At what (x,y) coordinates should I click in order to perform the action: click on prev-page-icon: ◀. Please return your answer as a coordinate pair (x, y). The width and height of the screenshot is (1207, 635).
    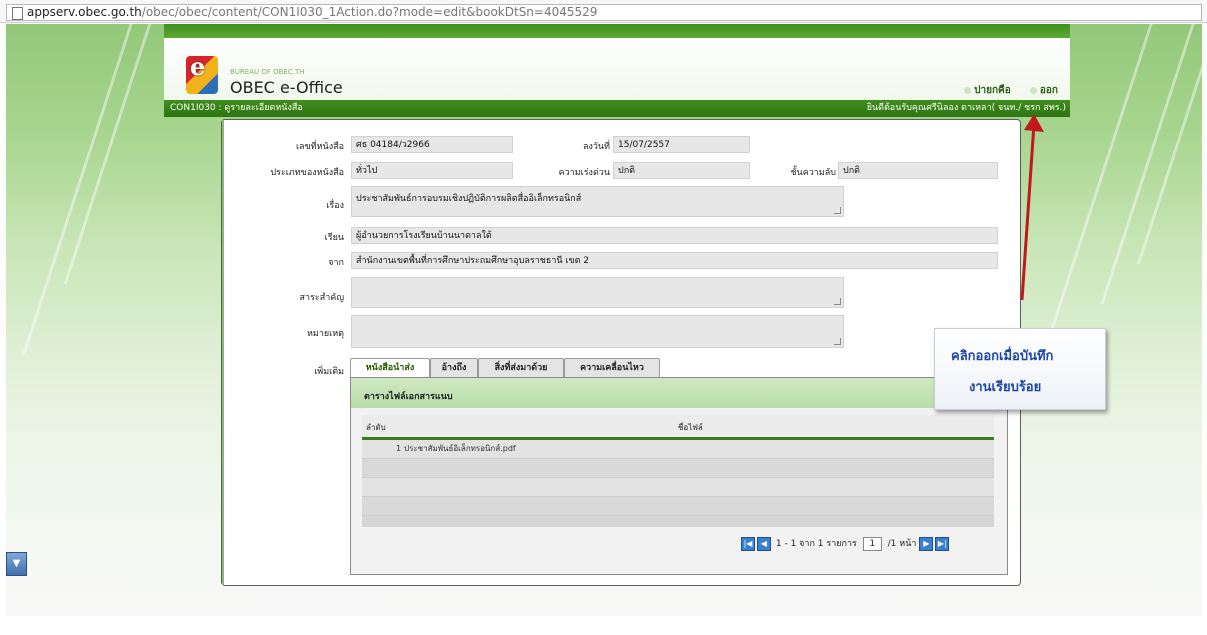
    Looking at the image, I should click on (764, 543).